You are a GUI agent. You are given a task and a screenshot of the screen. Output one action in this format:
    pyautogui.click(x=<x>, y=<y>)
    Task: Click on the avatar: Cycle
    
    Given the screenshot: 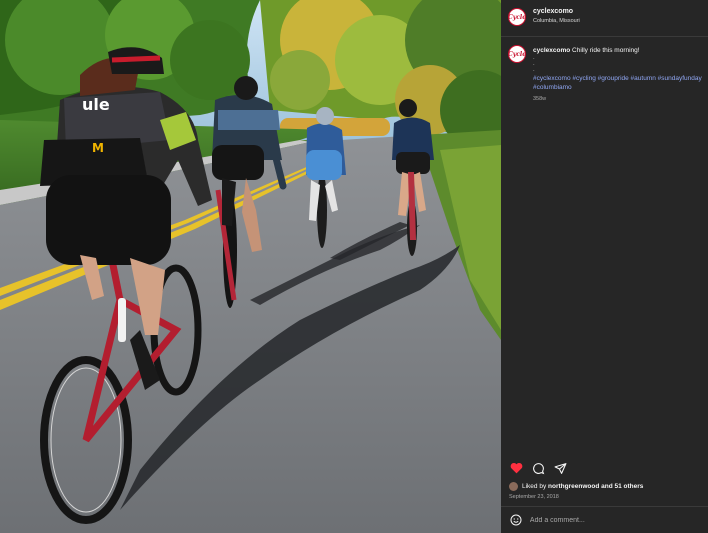 What is the action you would take?
    pyautogui.click(x=517, y=17)
    